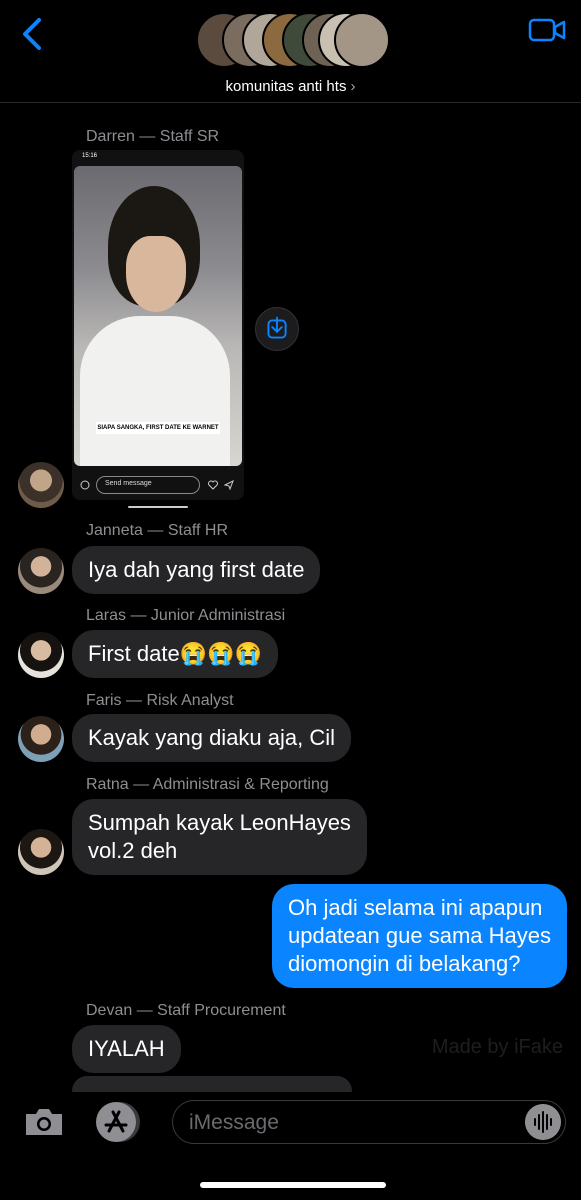 Image resolution: width=581 pixels, height=1200 pixels. What do you see at coordinates (90, 156) in the screenshot?
I see `screenshot-status-time: 15:16` at bounding box center [90, 156].